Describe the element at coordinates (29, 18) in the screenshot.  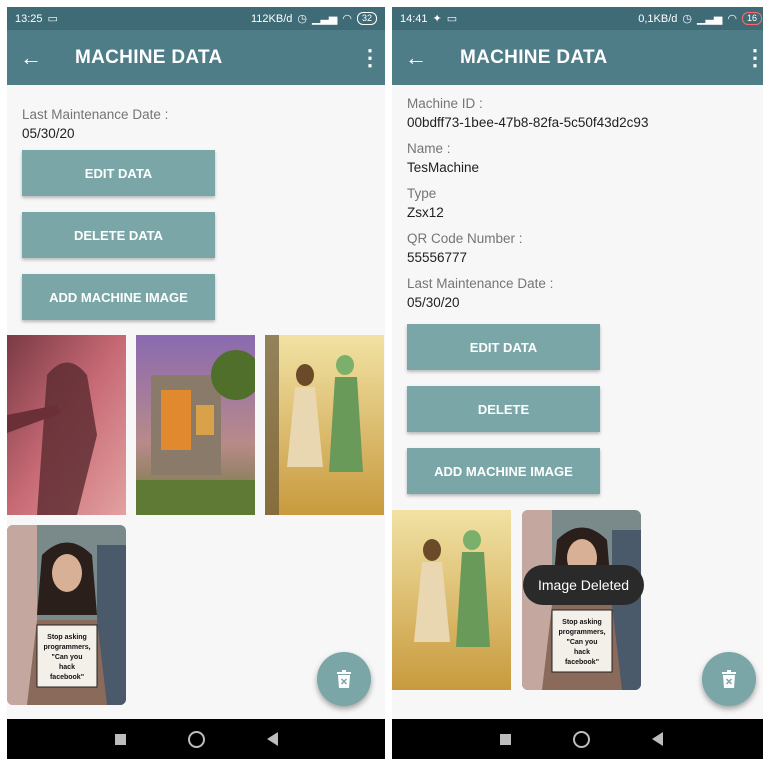
I see `status-time: 13:25` at that location.